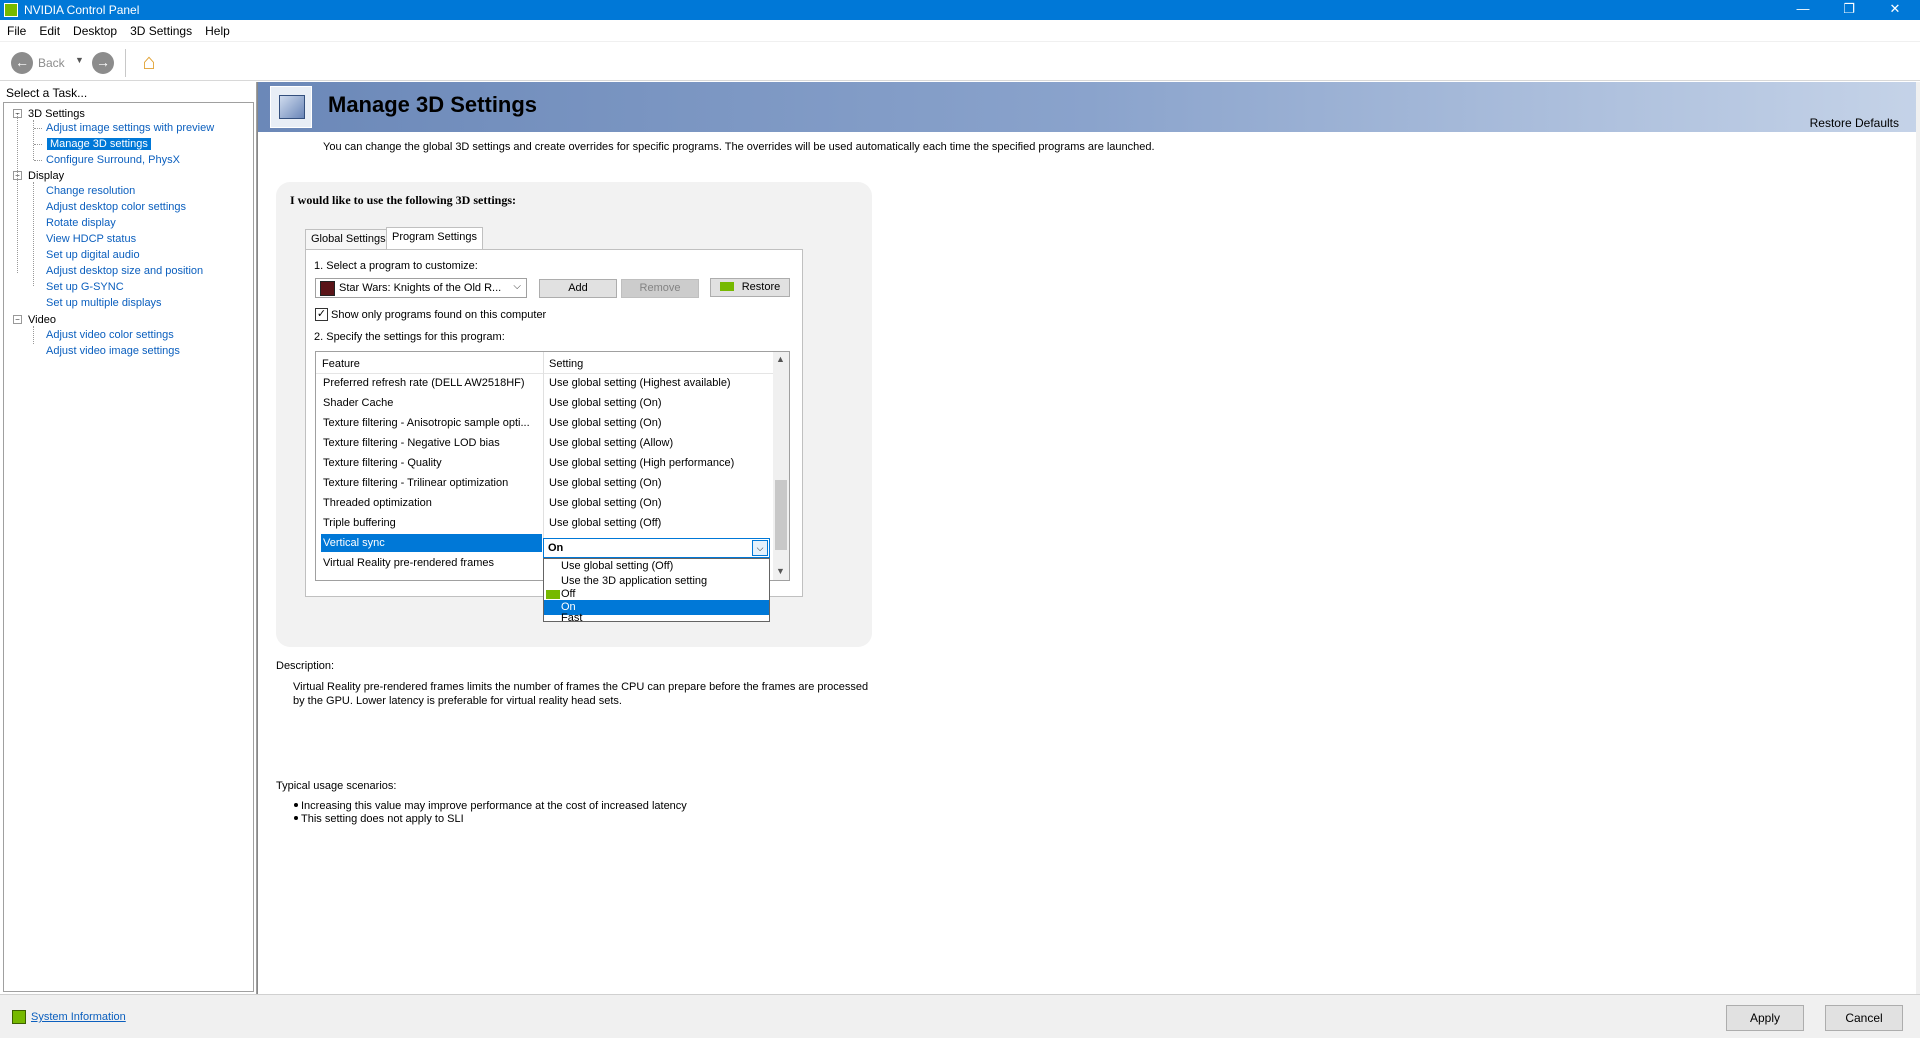 Image resolution: width=1920 pixels, height=1038 pixels. I want to click on forward-arrow-icon: →, so click(103, 63).